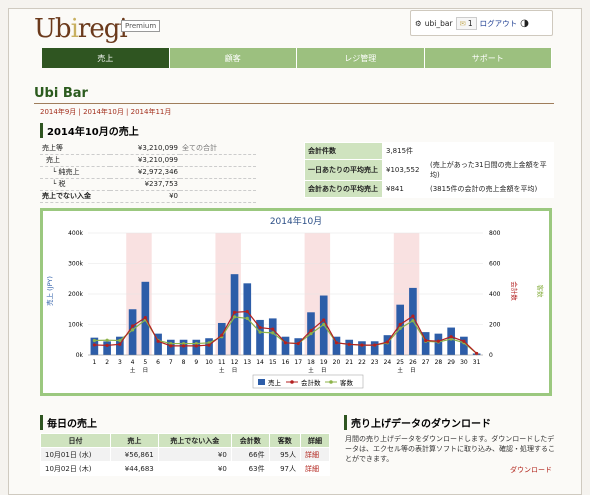  I want to click on month-link-nov: 2014年11月, so click(151, 112).